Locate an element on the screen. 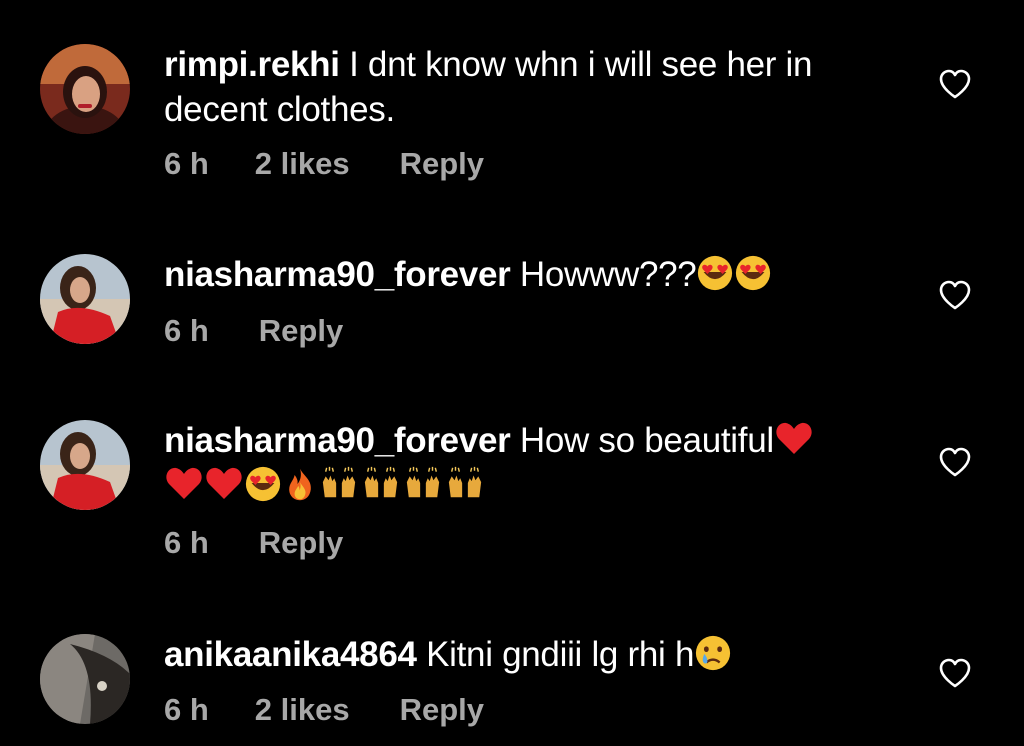 The image size is (1024, 746). comment-body: Howww??? is located at coordinates (603, 274).